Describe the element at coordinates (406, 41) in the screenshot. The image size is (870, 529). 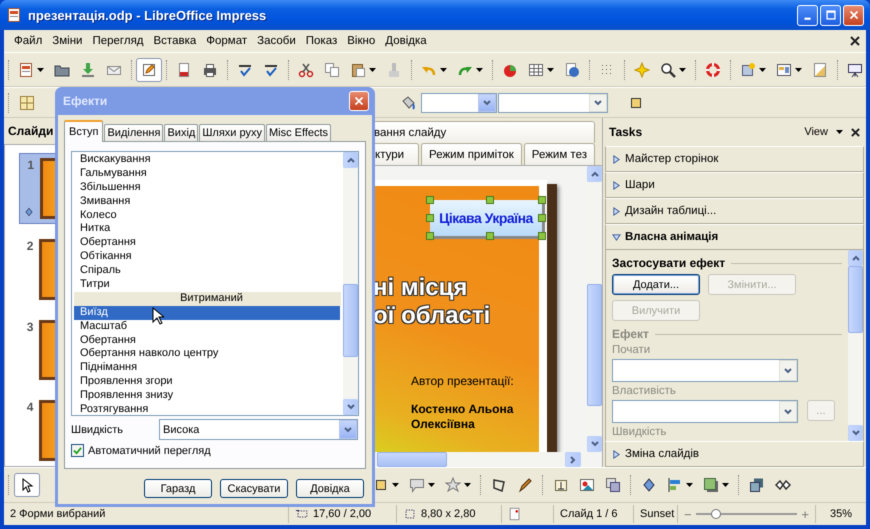
I see `menu-item: Довідка` at that location.